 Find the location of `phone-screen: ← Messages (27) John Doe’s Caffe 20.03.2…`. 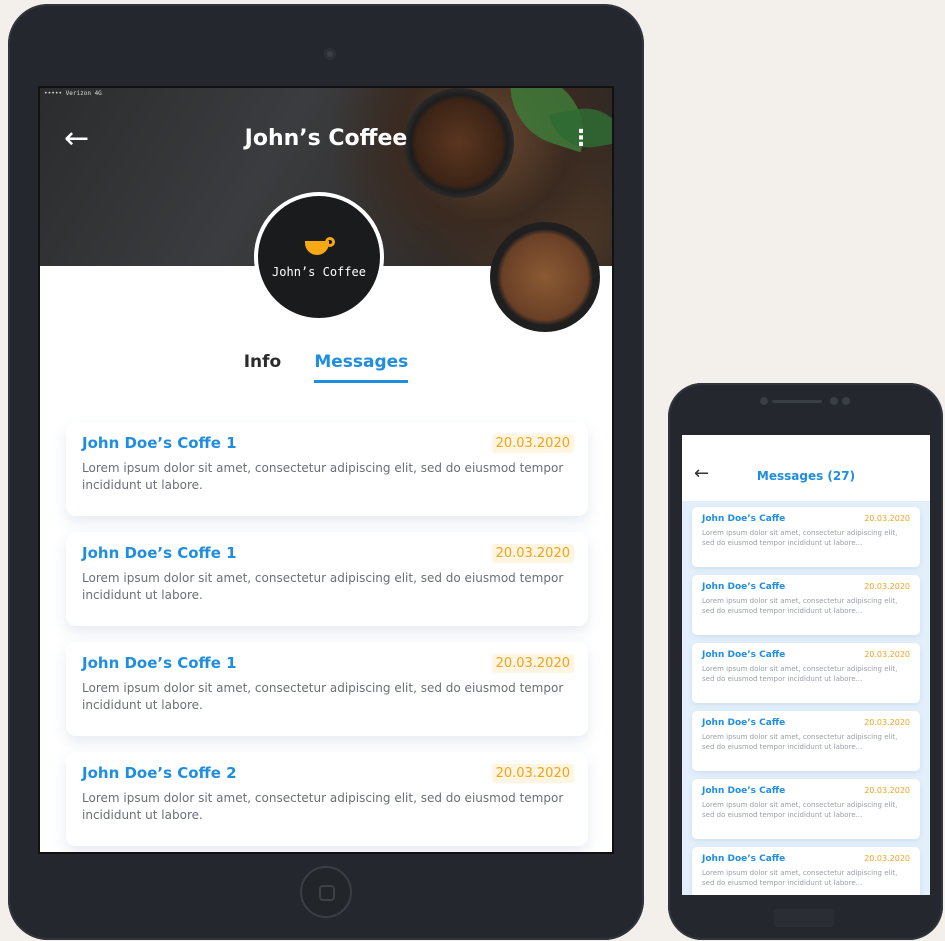

phone-screen: ← Messages (27) John Doe’s Caffe 20.03.2… is located at coordinates (806, 665).